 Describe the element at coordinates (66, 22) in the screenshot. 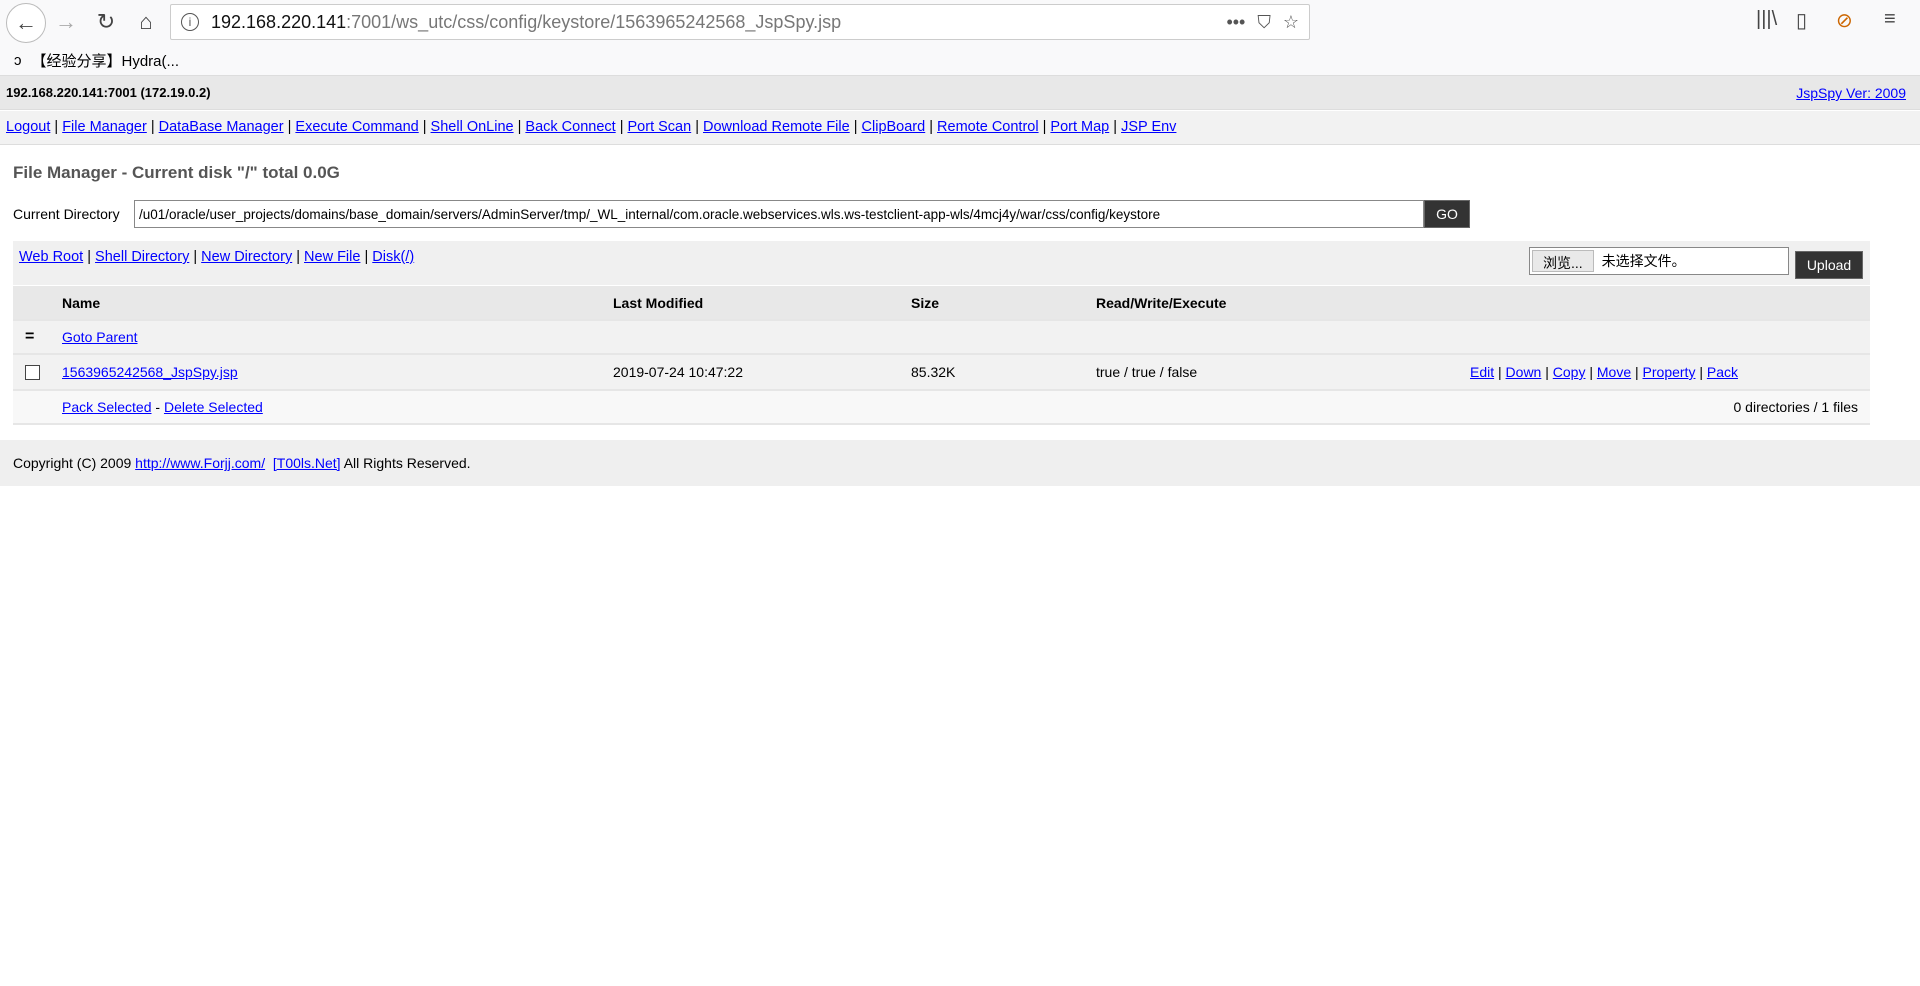

I see `forward-icon: →` at that location.